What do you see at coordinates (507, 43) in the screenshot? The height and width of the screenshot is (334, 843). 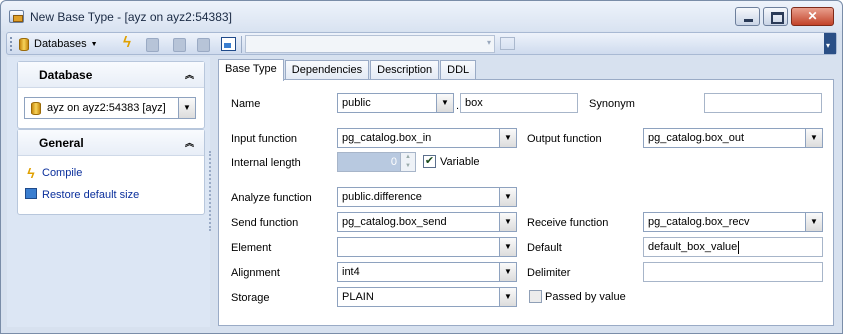 I see `grid-icon` at bounding box center [507, 43].